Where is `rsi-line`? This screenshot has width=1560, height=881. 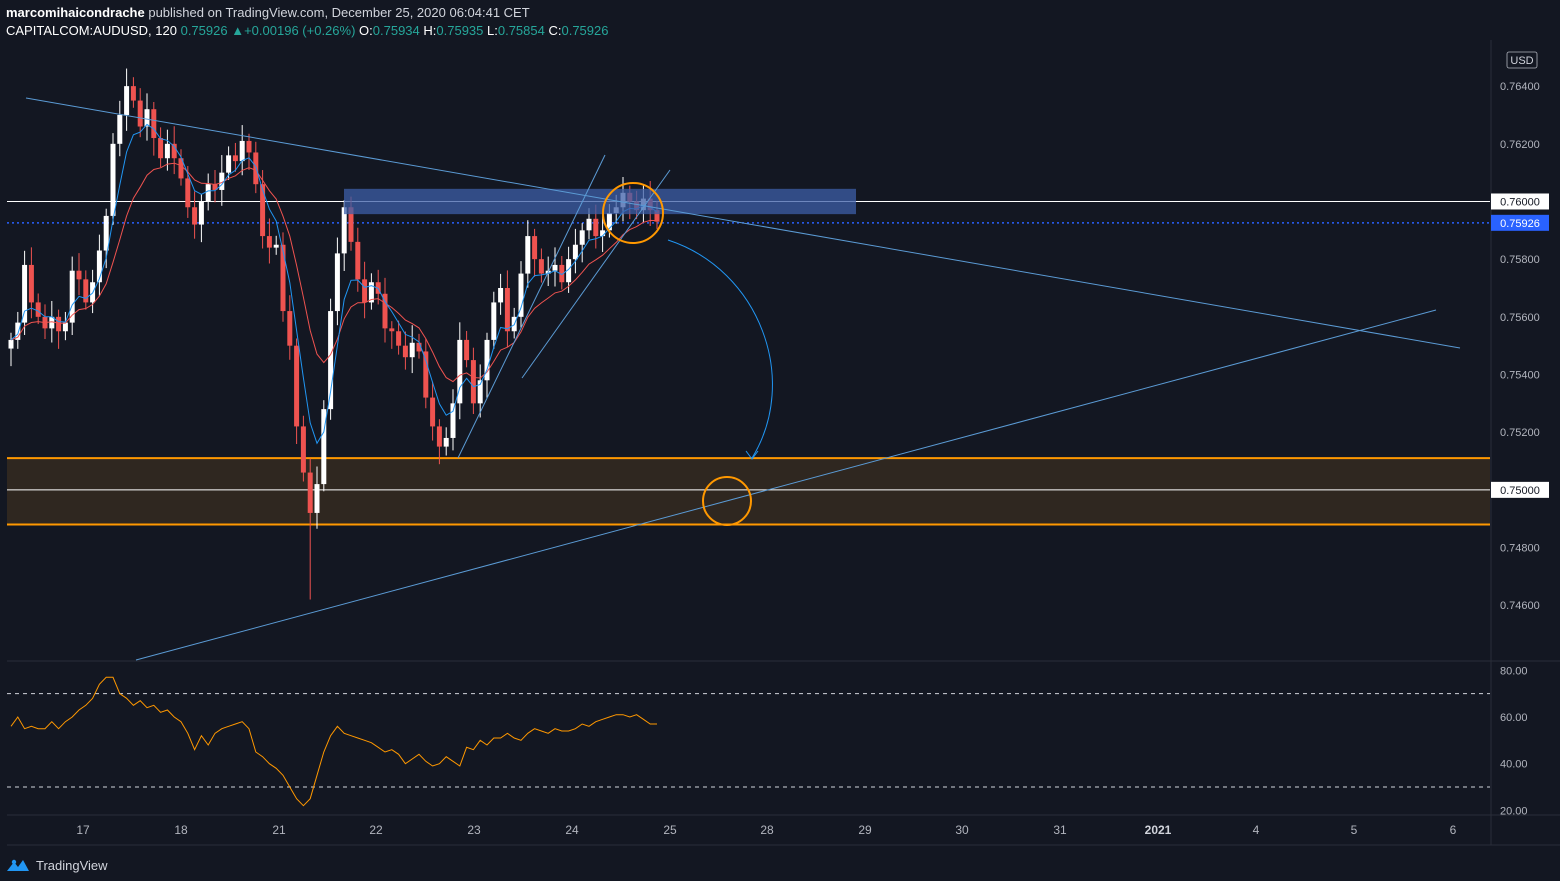 rsi-line is located at coordinates (333, 741).